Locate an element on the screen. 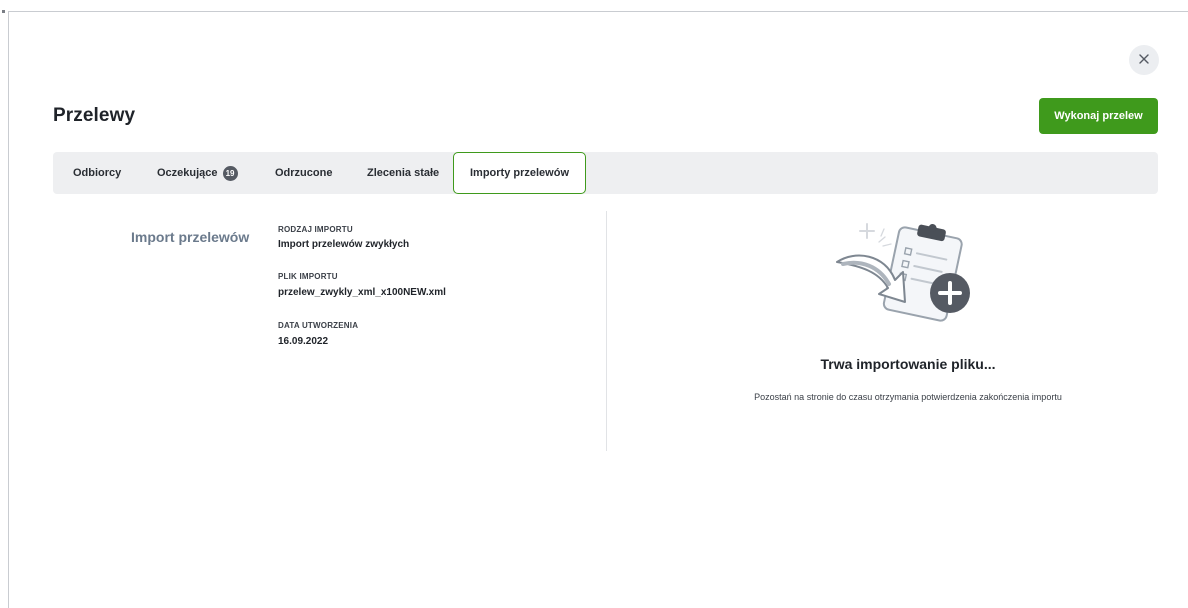 This screenshot has width=1188, height=608. vertical-divider is located at coordinates (606, 331).